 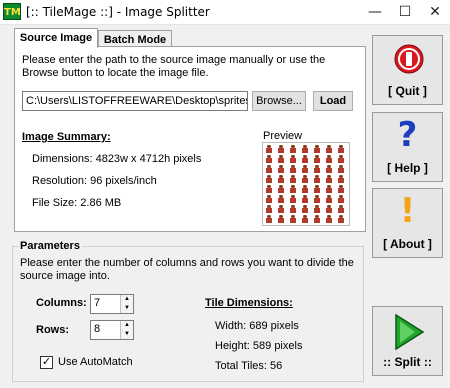 I want to click on columns-label: Columns:, so click(x=61, y=303).